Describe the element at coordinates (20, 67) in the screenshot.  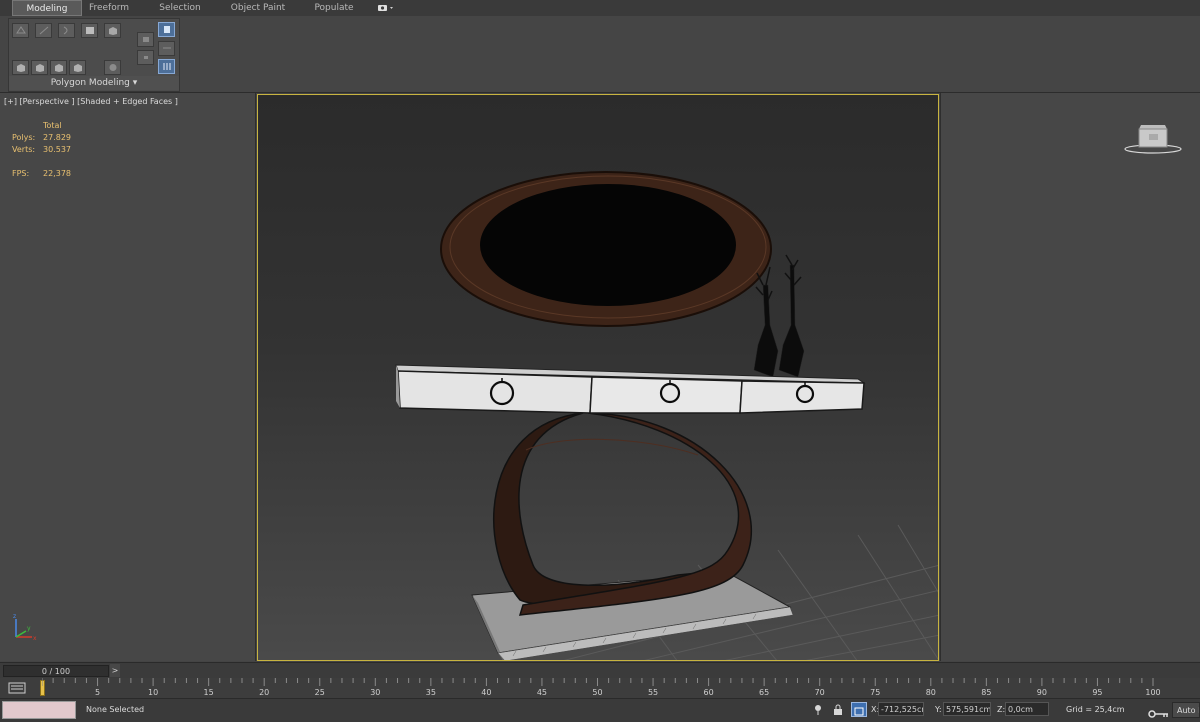
I see `modify-mode-button` at that location.